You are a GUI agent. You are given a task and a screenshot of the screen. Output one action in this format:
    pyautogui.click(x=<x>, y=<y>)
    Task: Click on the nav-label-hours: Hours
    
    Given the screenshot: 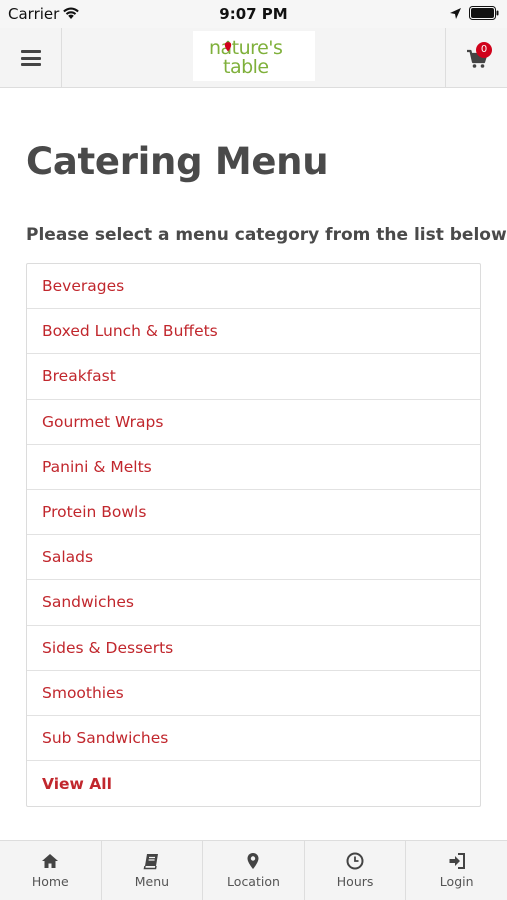 What is the action you would take?
    pyautogui.click(x=355, y=881)
    